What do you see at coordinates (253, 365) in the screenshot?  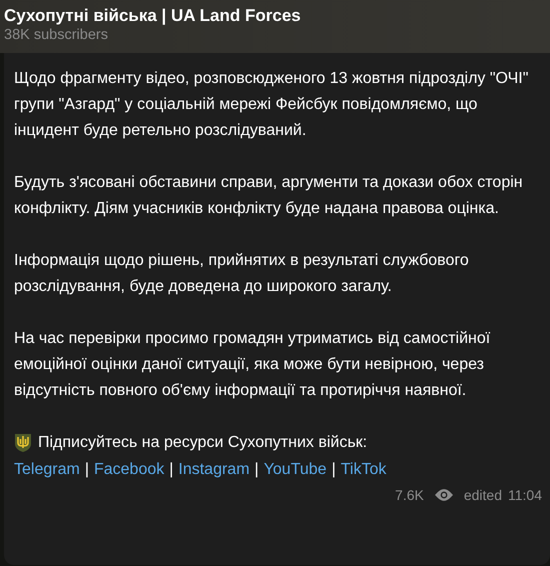 I see `message-paragraph: На час перевірки просимо громадян утриматись від самостійної емоційної оцінки даної ситуації, яка може бути невірною, через відсутність повного об'єму інформації та протиріччя наявної.` at bounding box center [253, 365].